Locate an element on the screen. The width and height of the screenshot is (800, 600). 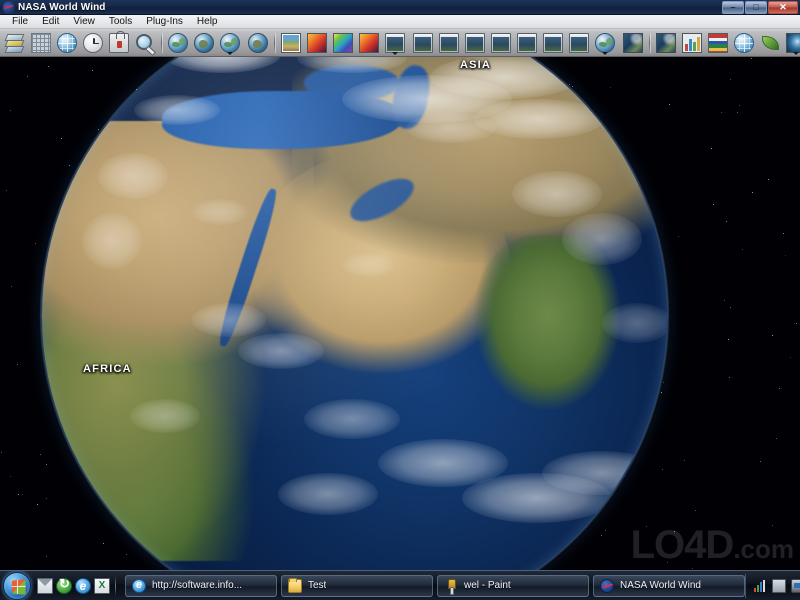
color-swatch-icon is located at coordinates (343, 42).